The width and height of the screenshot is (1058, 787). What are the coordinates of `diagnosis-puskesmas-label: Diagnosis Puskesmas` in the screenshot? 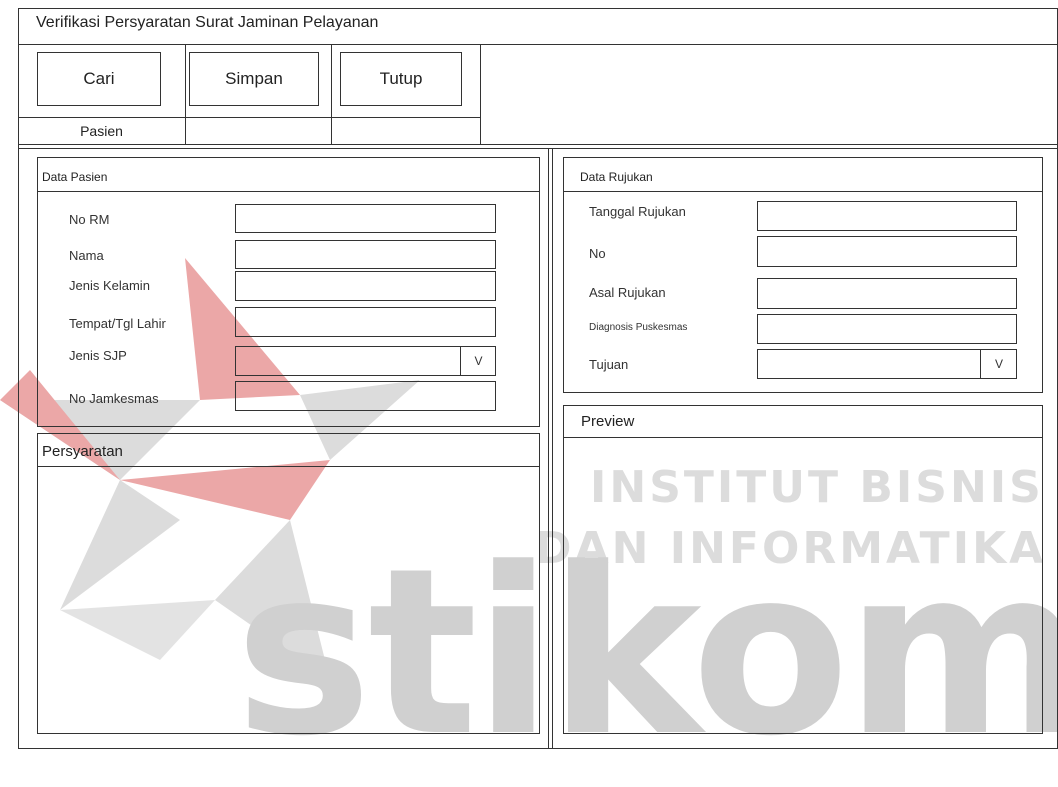 It's located at (638, 327).